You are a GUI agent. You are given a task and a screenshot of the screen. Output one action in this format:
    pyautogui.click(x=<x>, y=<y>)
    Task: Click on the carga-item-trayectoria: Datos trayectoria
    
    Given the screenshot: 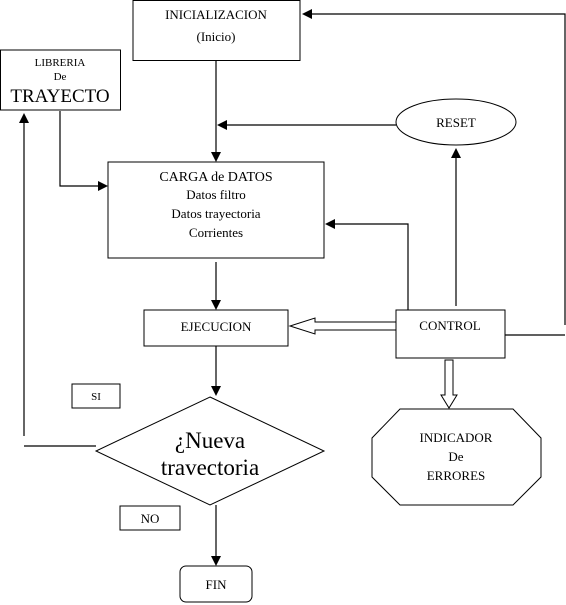 What is the action you would take?
    pyautogui.click(x=215, y=213)
    